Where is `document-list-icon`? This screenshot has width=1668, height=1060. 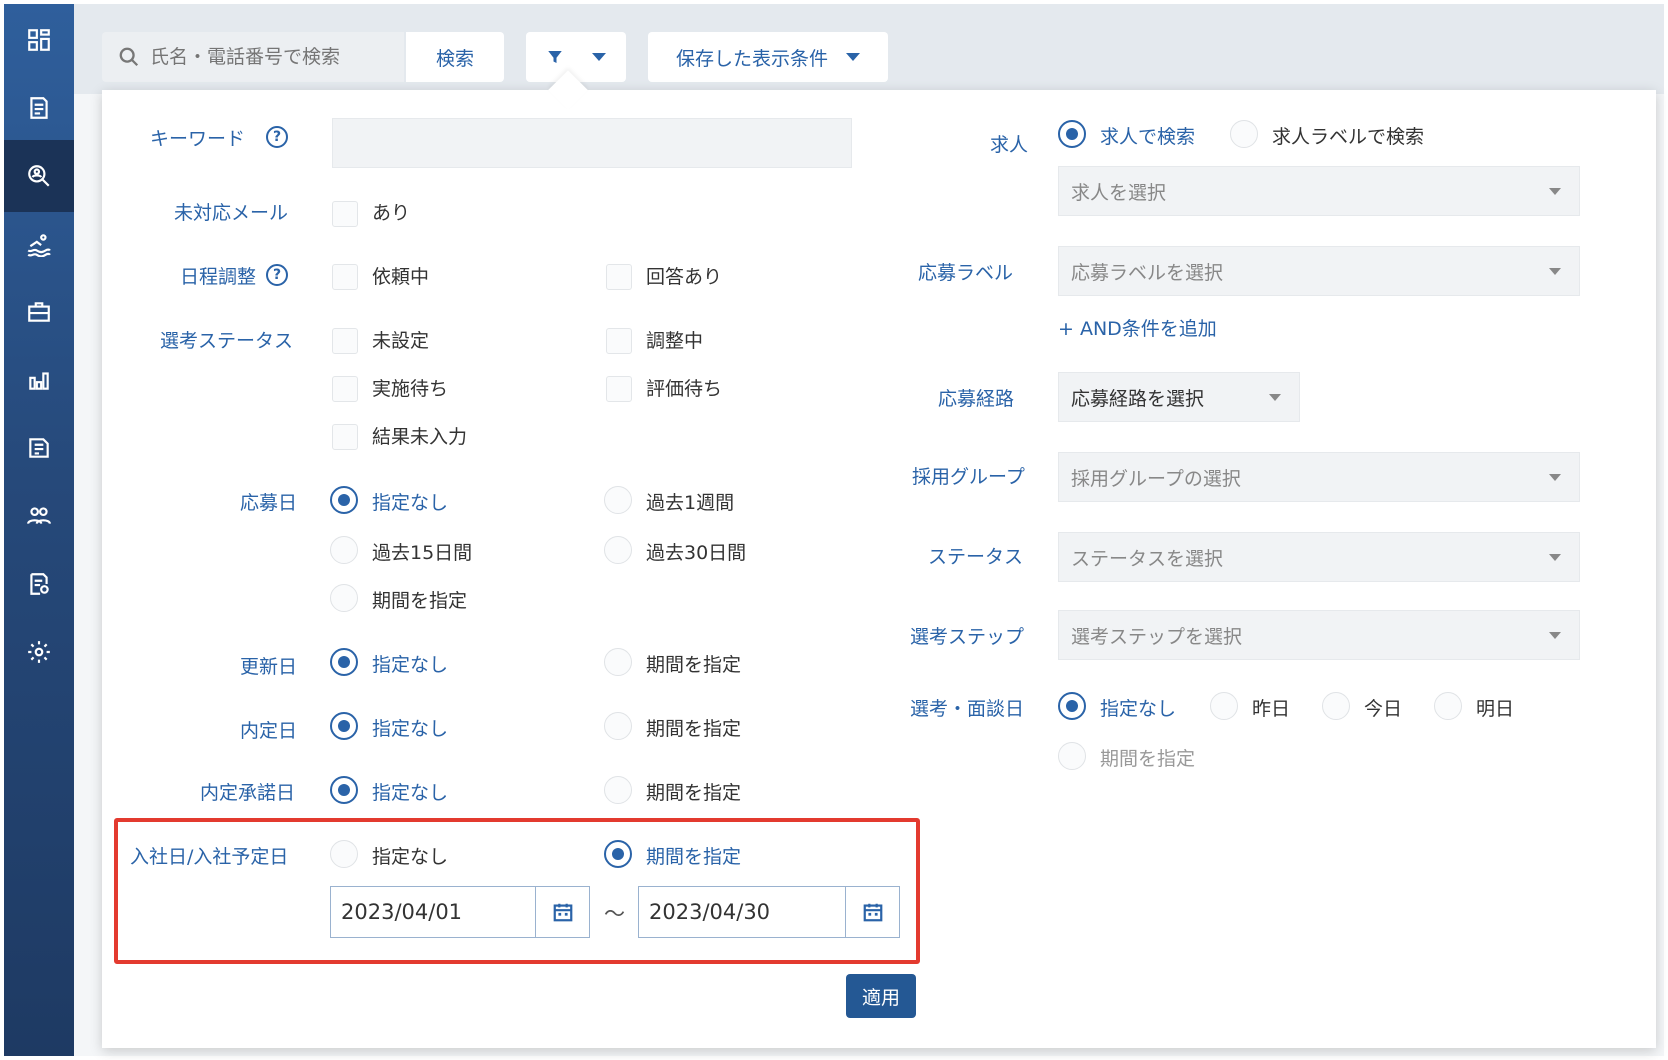 document-list-icon is located at coordinates (39, 108).